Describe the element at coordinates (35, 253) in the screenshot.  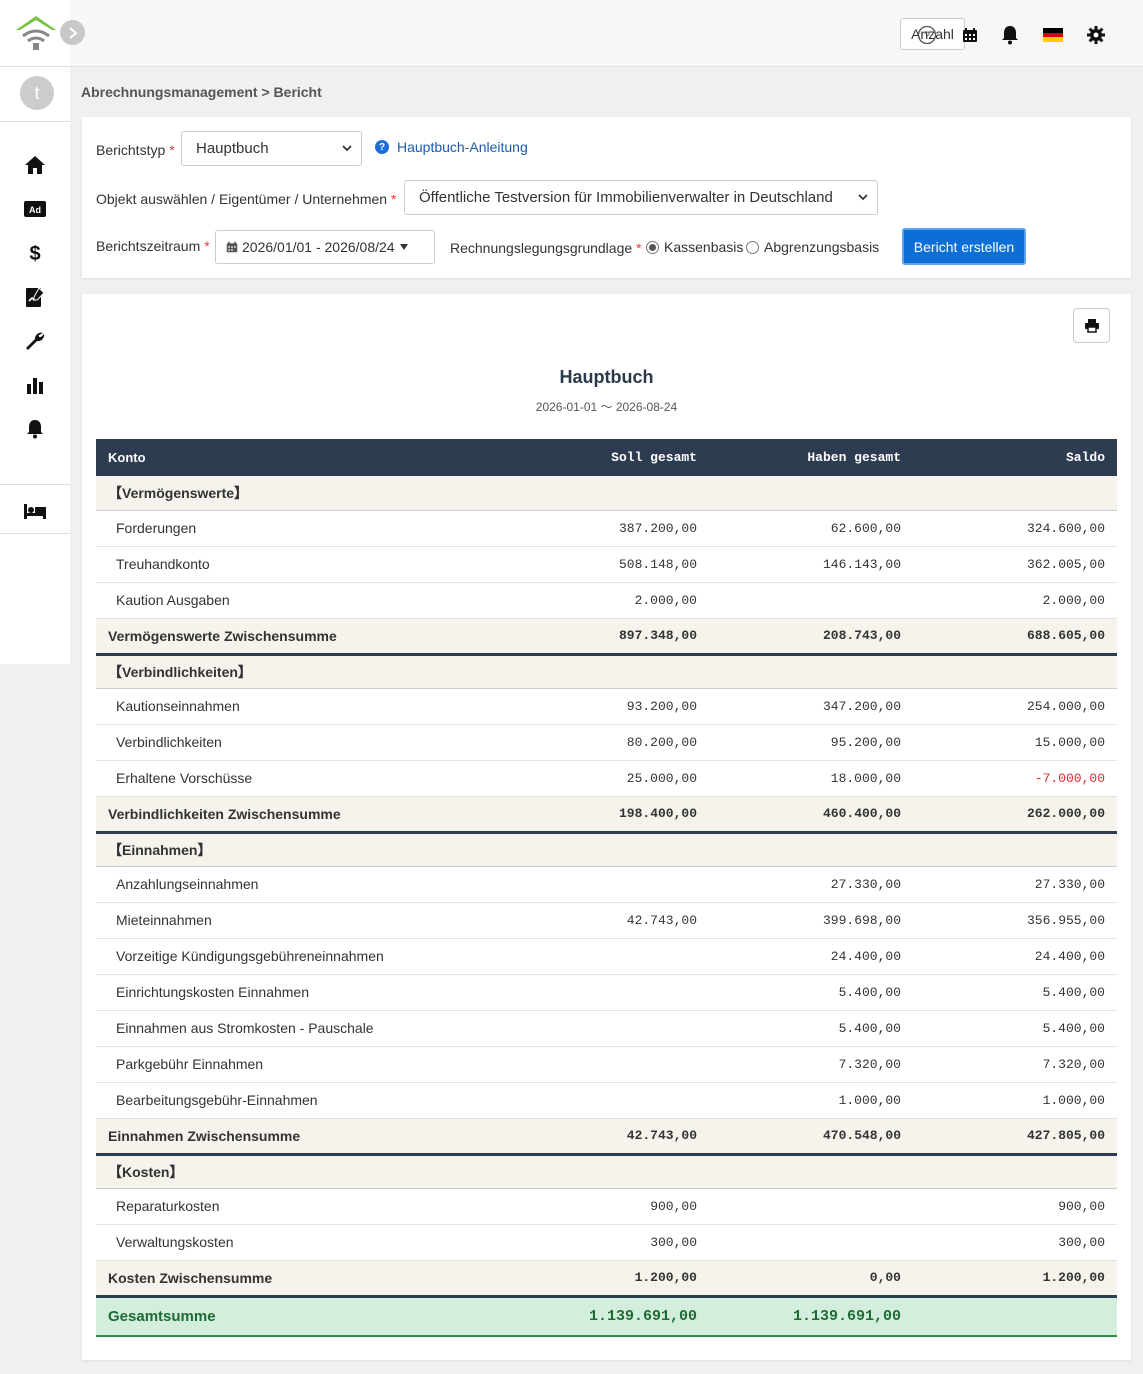
I see `dollar-icon: $` at that location.